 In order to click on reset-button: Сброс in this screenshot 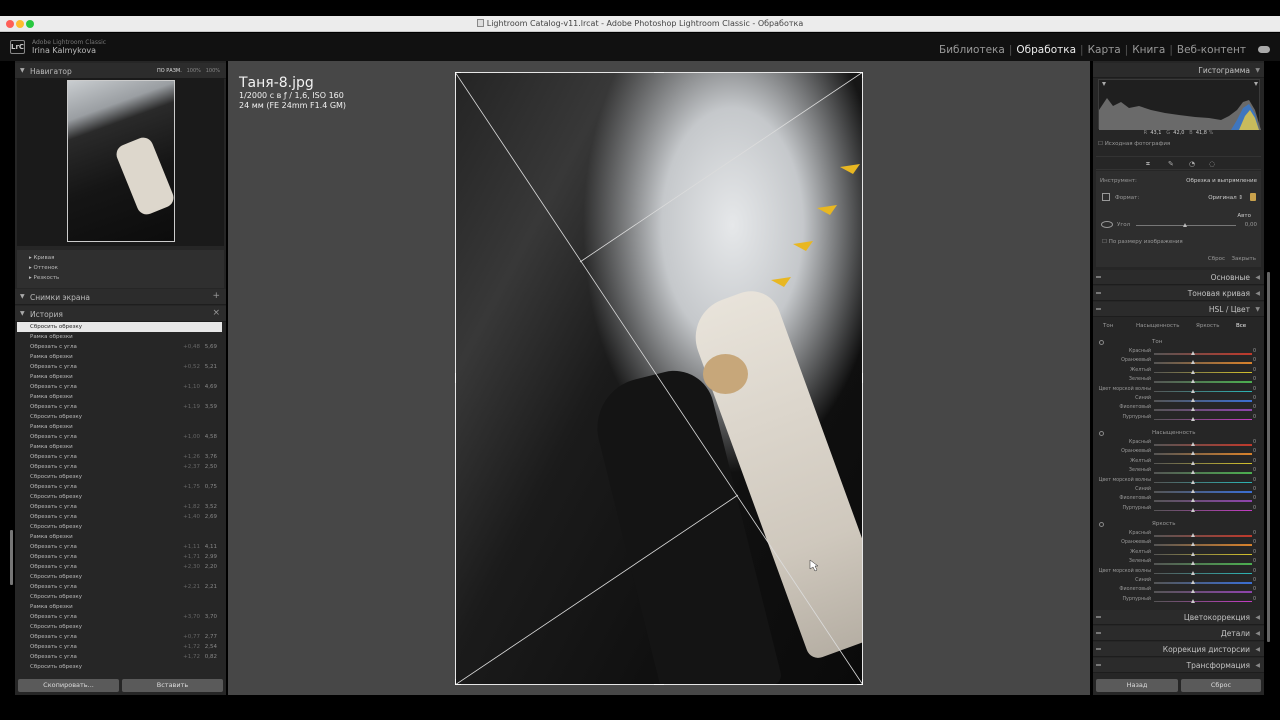, I will do `click(1221, 685)`.